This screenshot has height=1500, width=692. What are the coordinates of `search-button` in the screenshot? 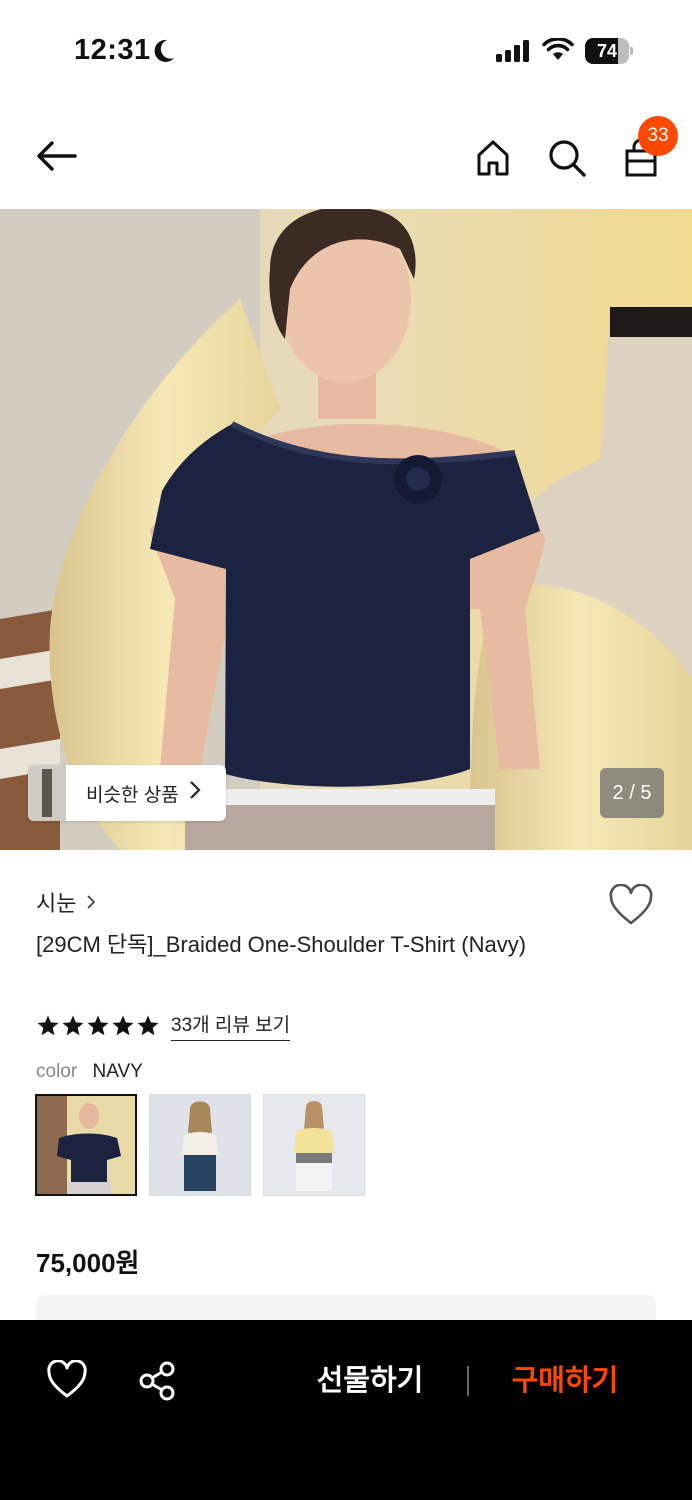 It's located at (567, 158).